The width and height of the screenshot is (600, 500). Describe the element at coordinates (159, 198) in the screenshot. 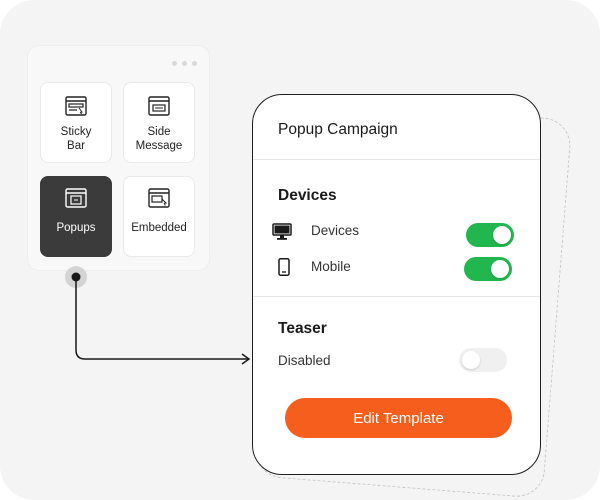

I see `embedded-icon` at that location.